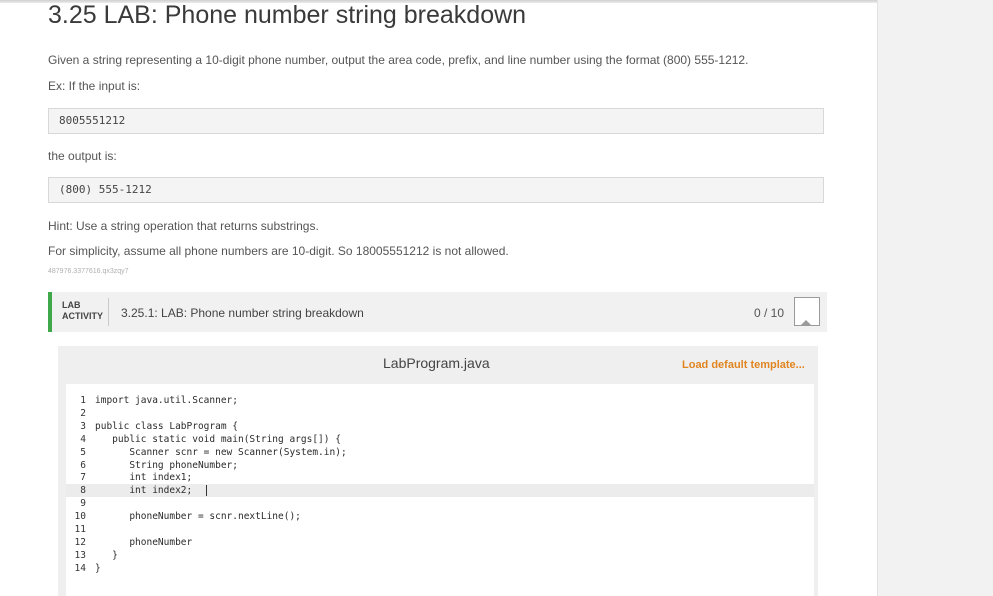  What do you see at coordinates (440, 529) in the screenshot?
I see `code-line: 11` at bounding box center [440, 529].